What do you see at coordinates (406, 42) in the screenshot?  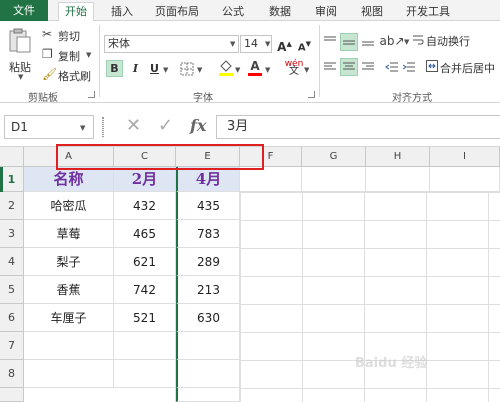 I see `orientation-dropdown-icon: ▼` at bounding box center [406, 42].